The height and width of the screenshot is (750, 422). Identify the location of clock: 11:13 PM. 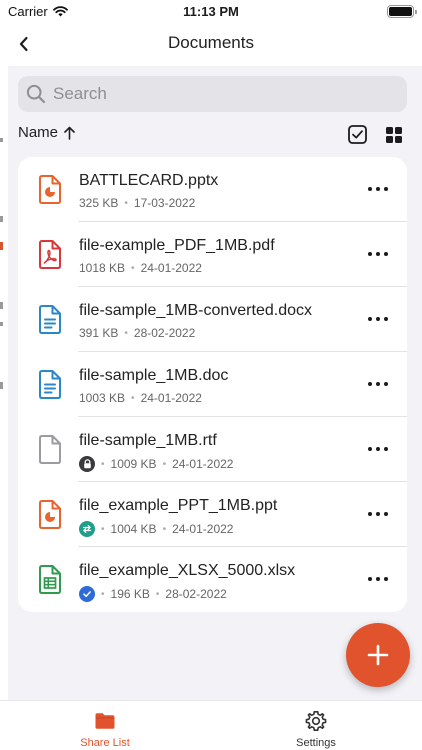
(211, 11).